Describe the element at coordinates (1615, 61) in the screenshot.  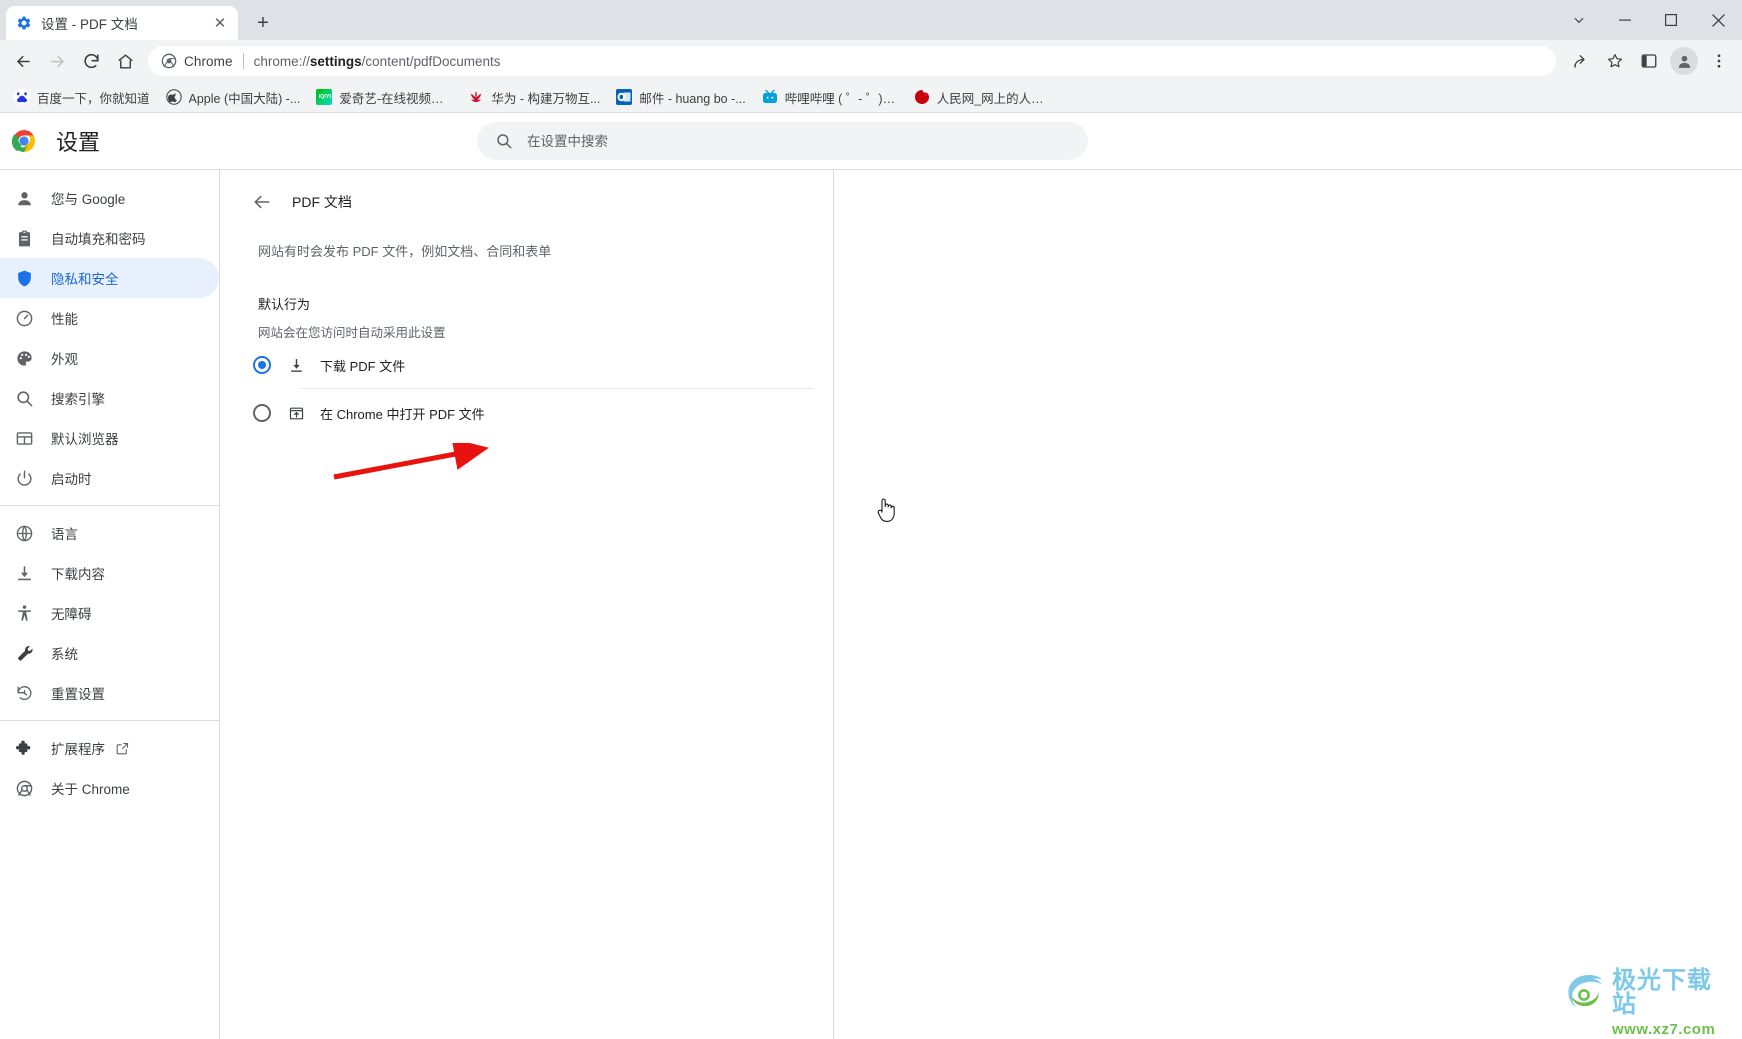
I see `star-icon` at that location.